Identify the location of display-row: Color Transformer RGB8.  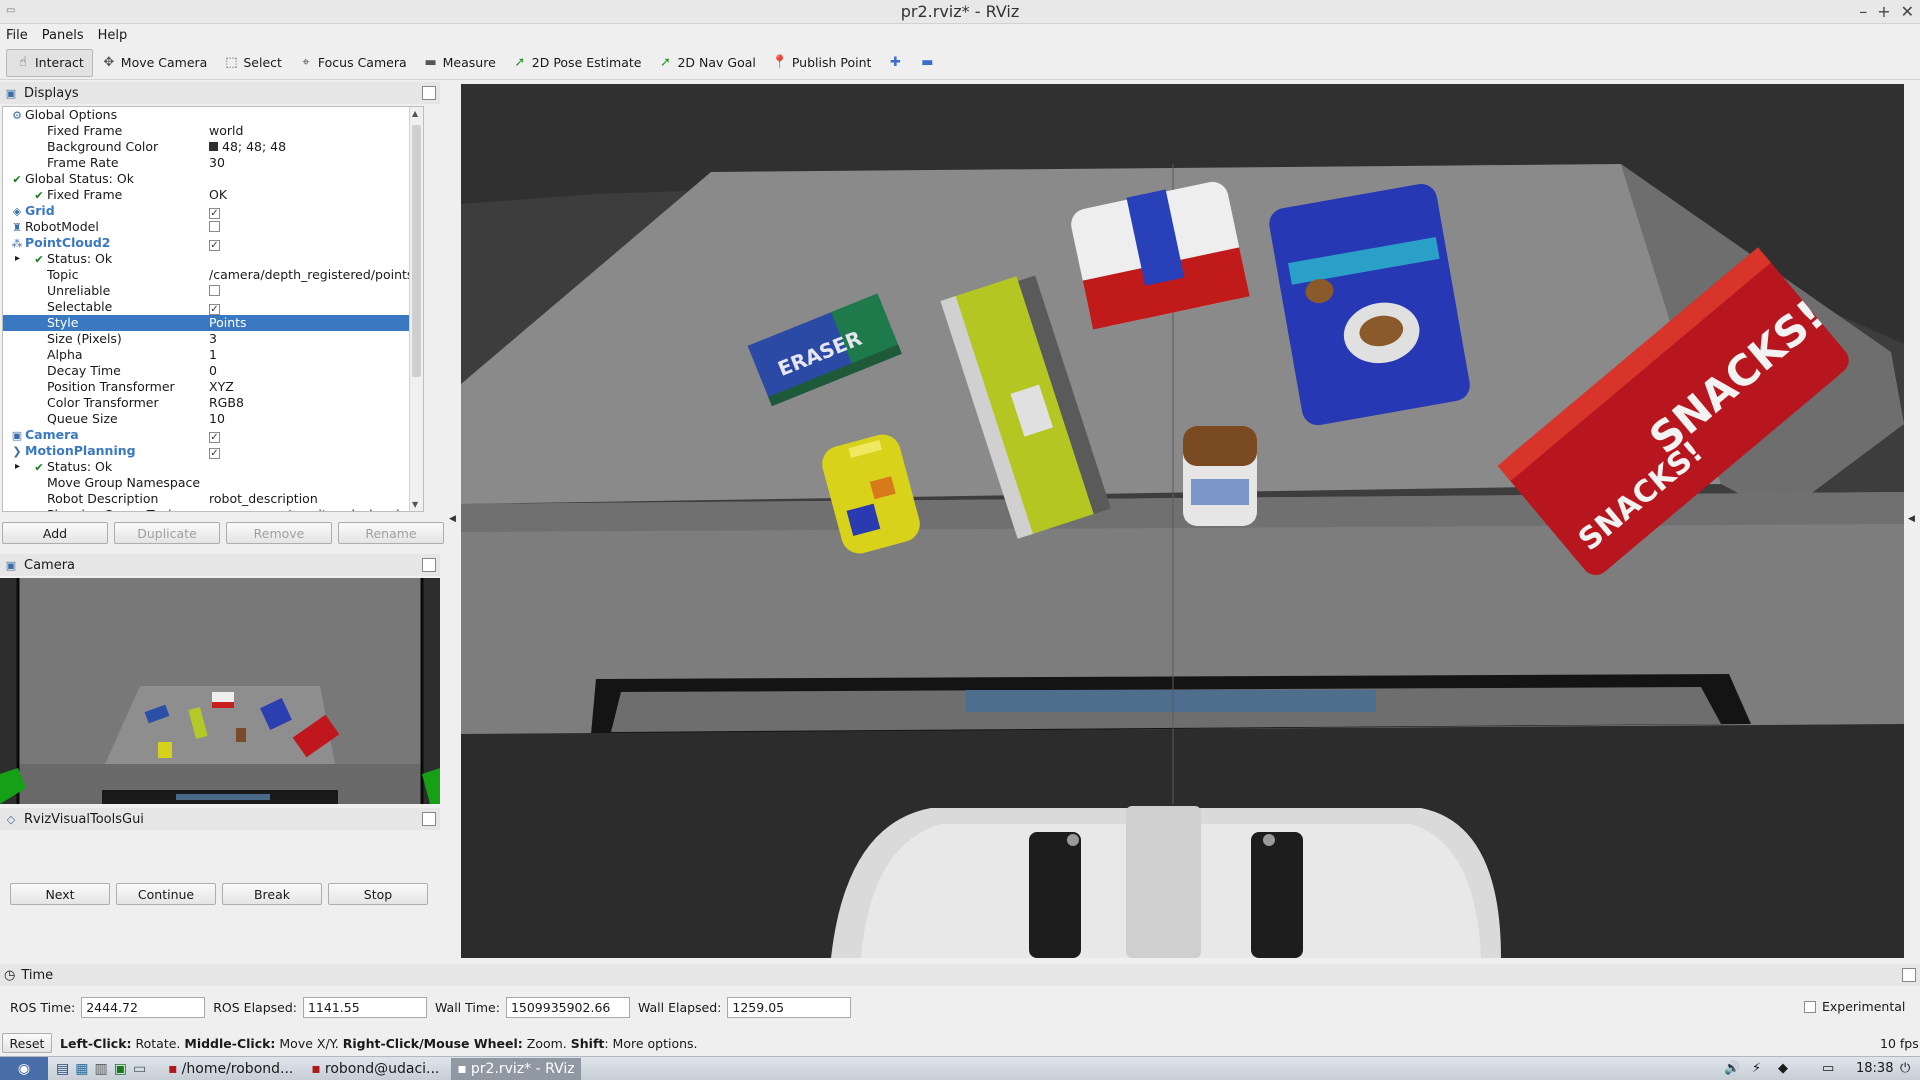
(213, 403).